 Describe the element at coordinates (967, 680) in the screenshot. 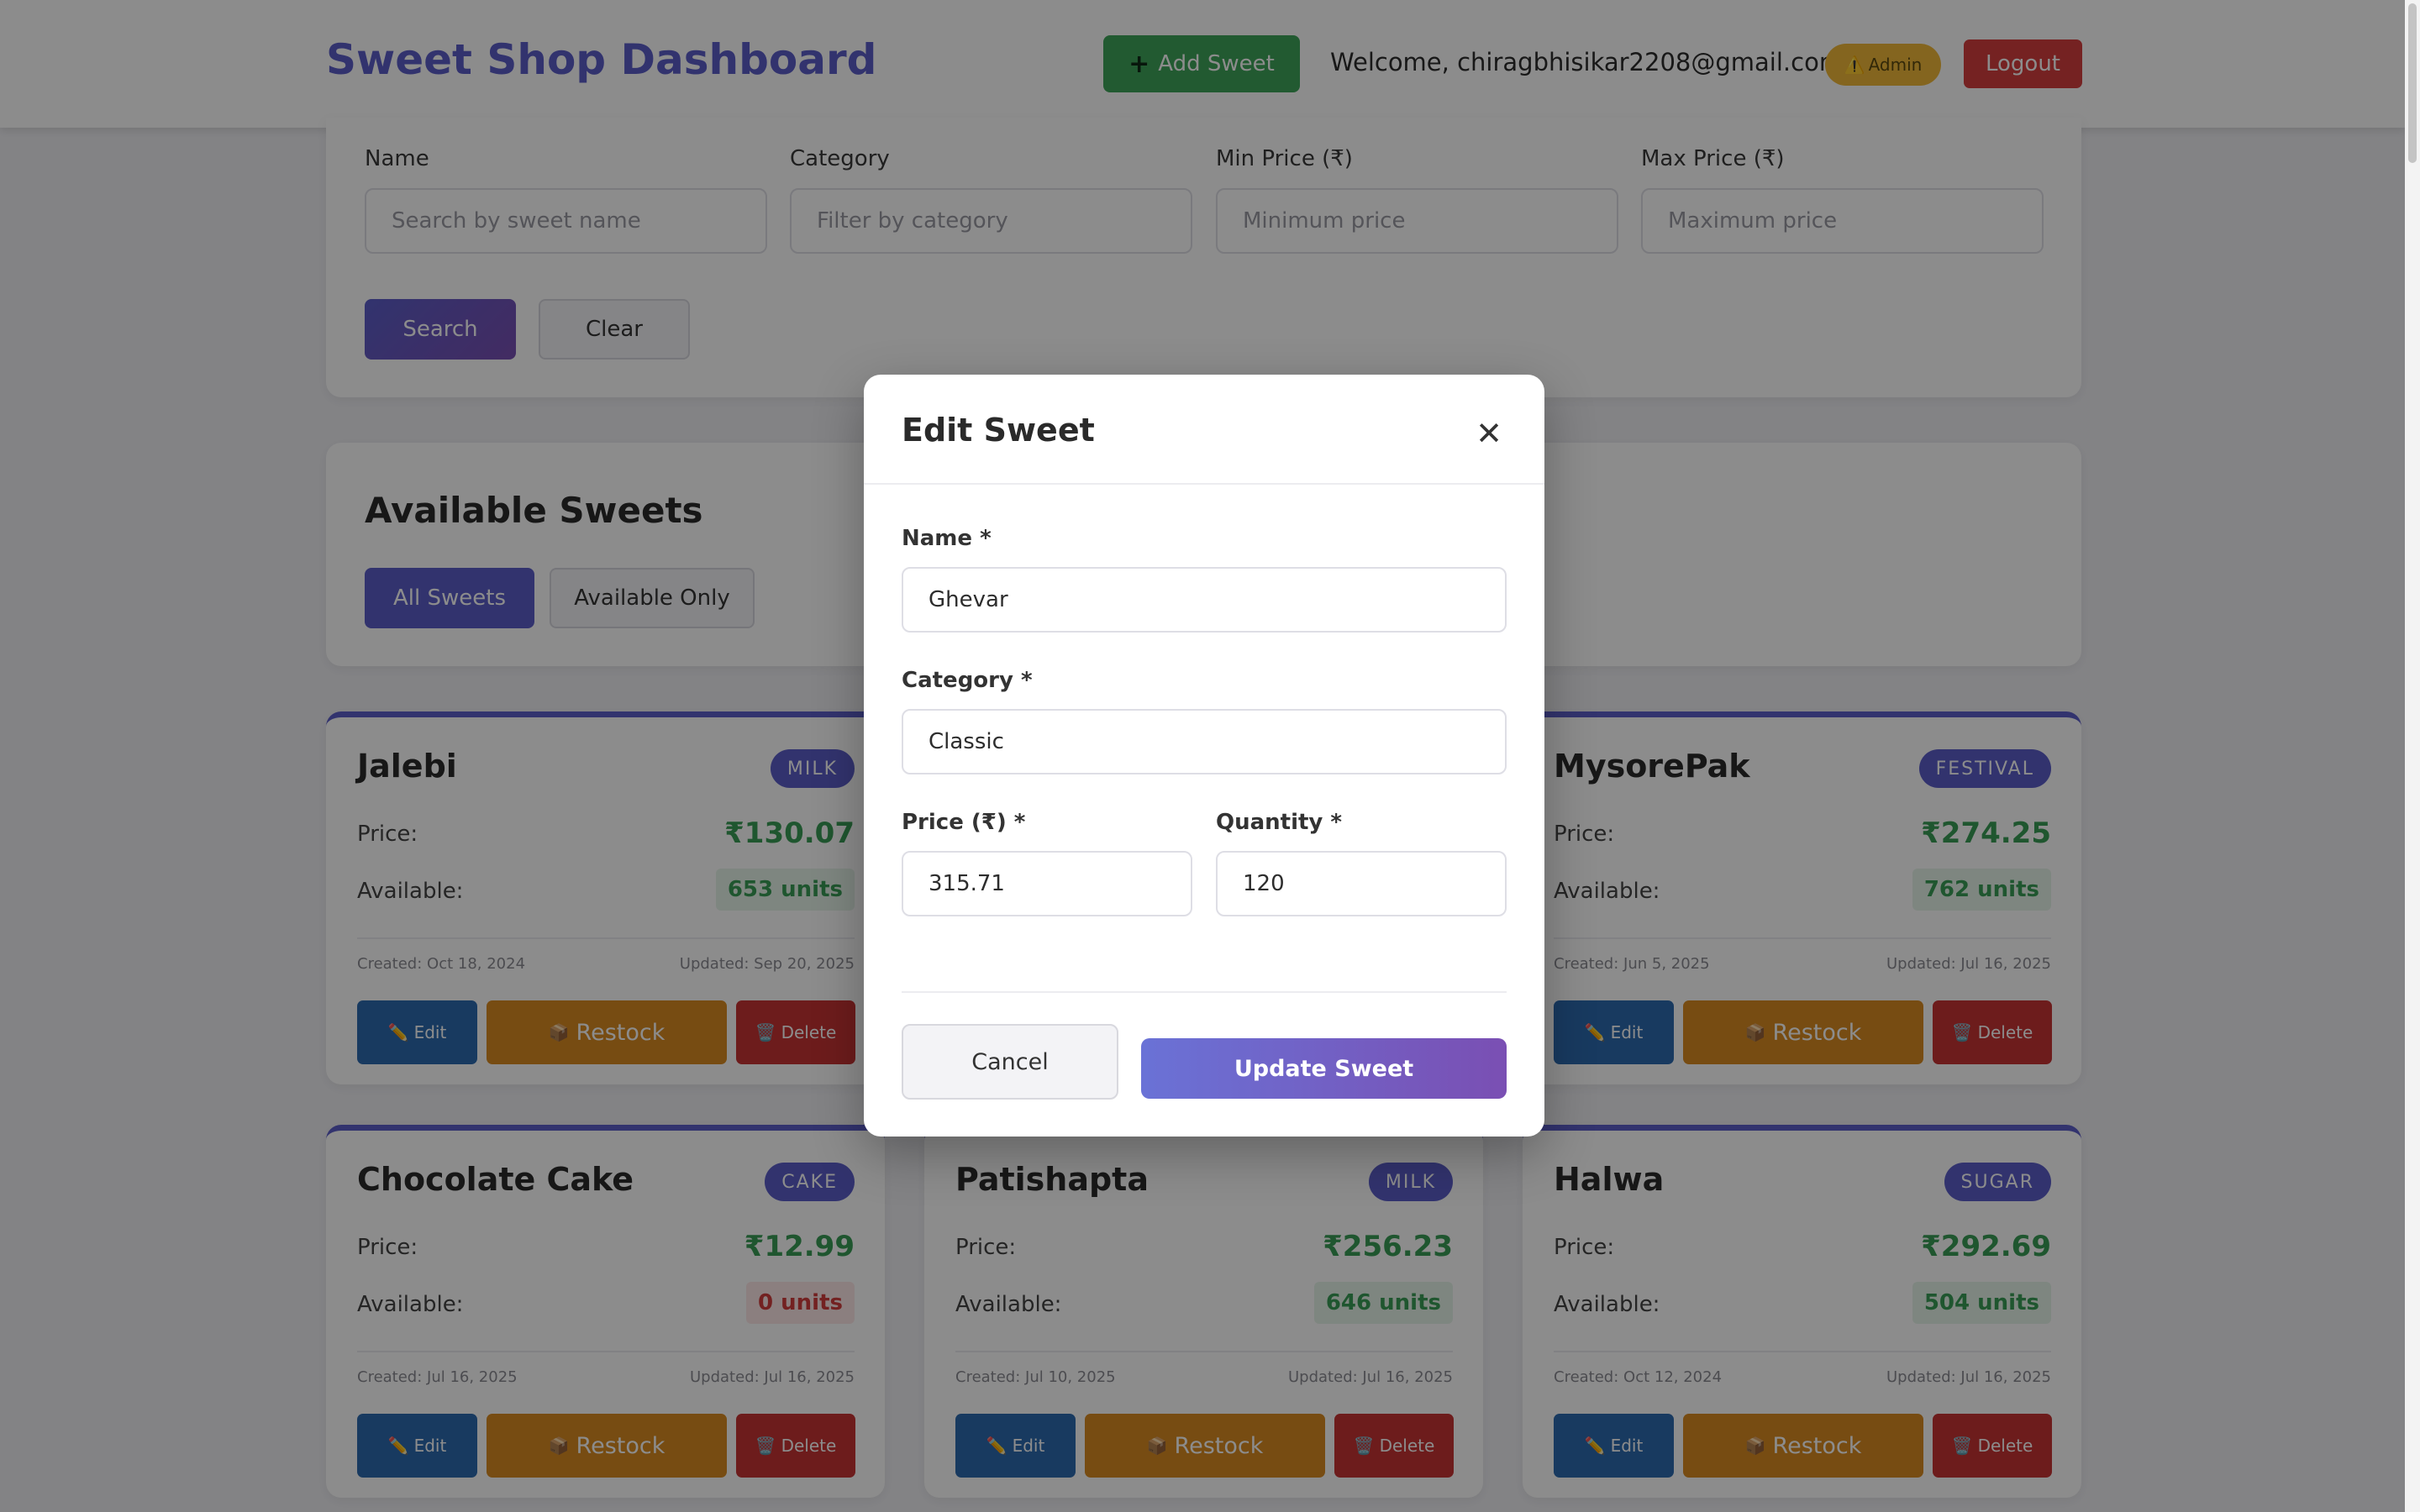

I see `category-field-label: Category *` at that location.